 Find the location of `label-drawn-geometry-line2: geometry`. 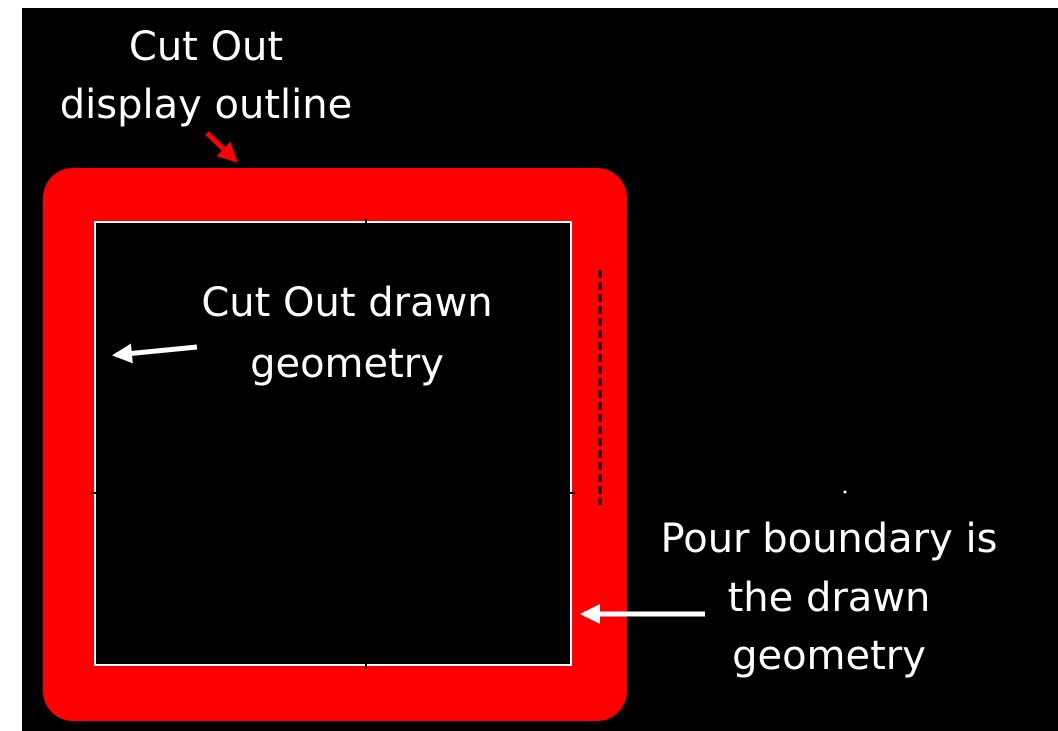

label-drawn-geometry-line2: geometry is located at coordinates (347, 364).